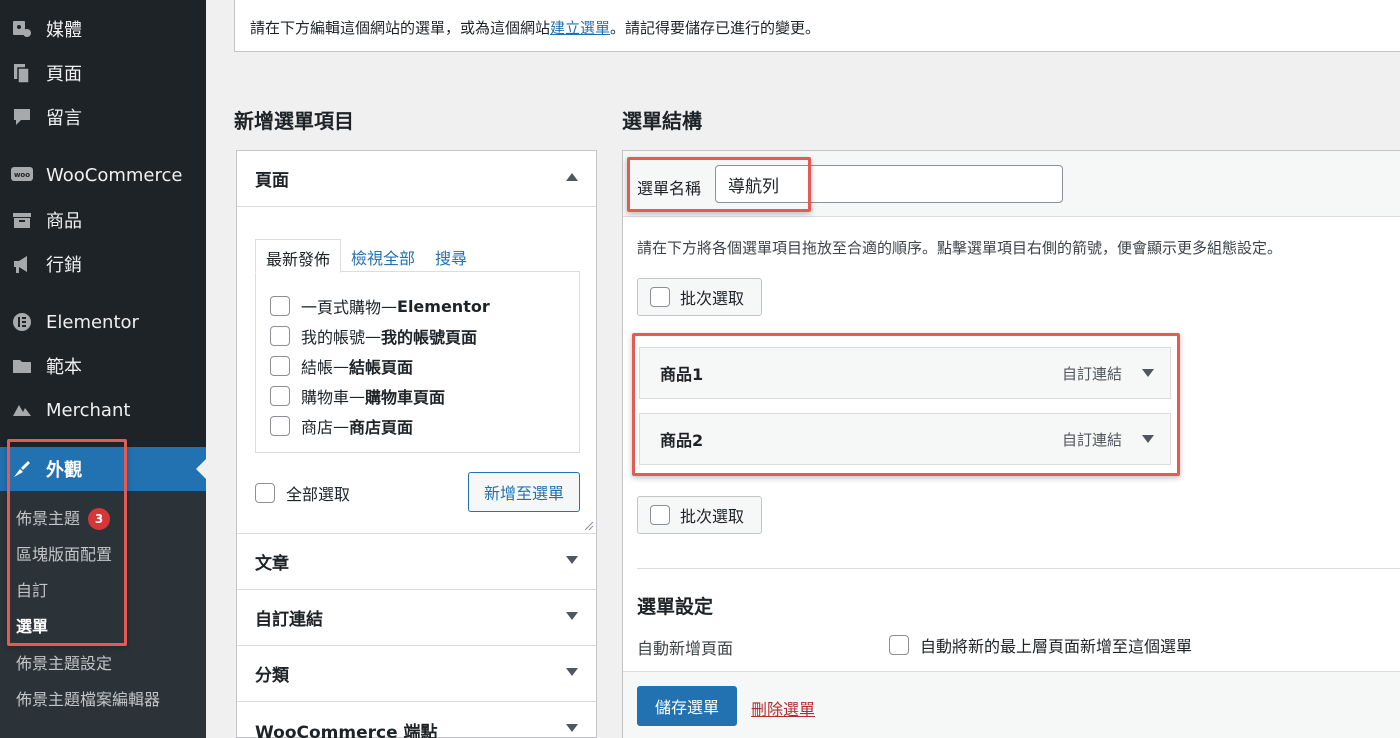  I want to click on auto-add-checkbox, so click(899, 645).